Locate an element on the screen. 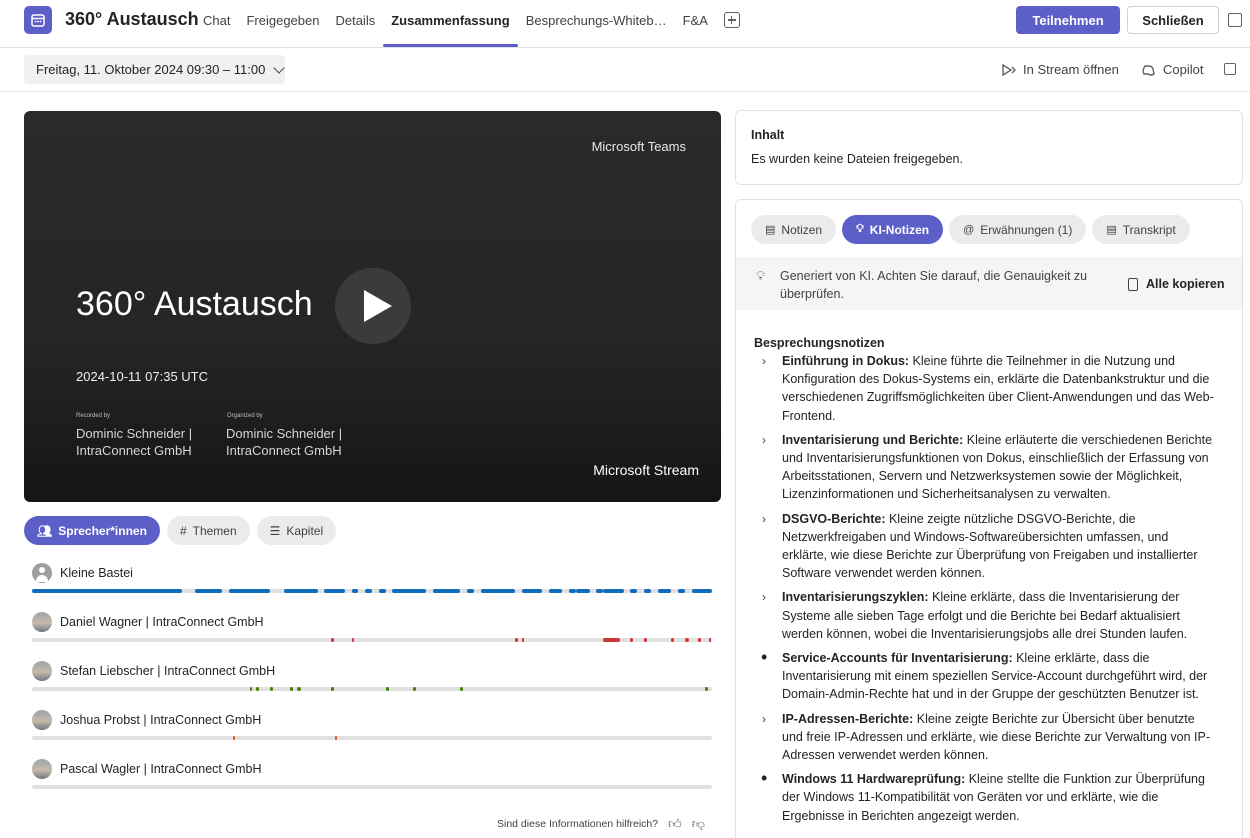 Image resolution: width=1250 pixels, height=838 pixels. note-icon: ▤ is located at coordinates (770, 230).